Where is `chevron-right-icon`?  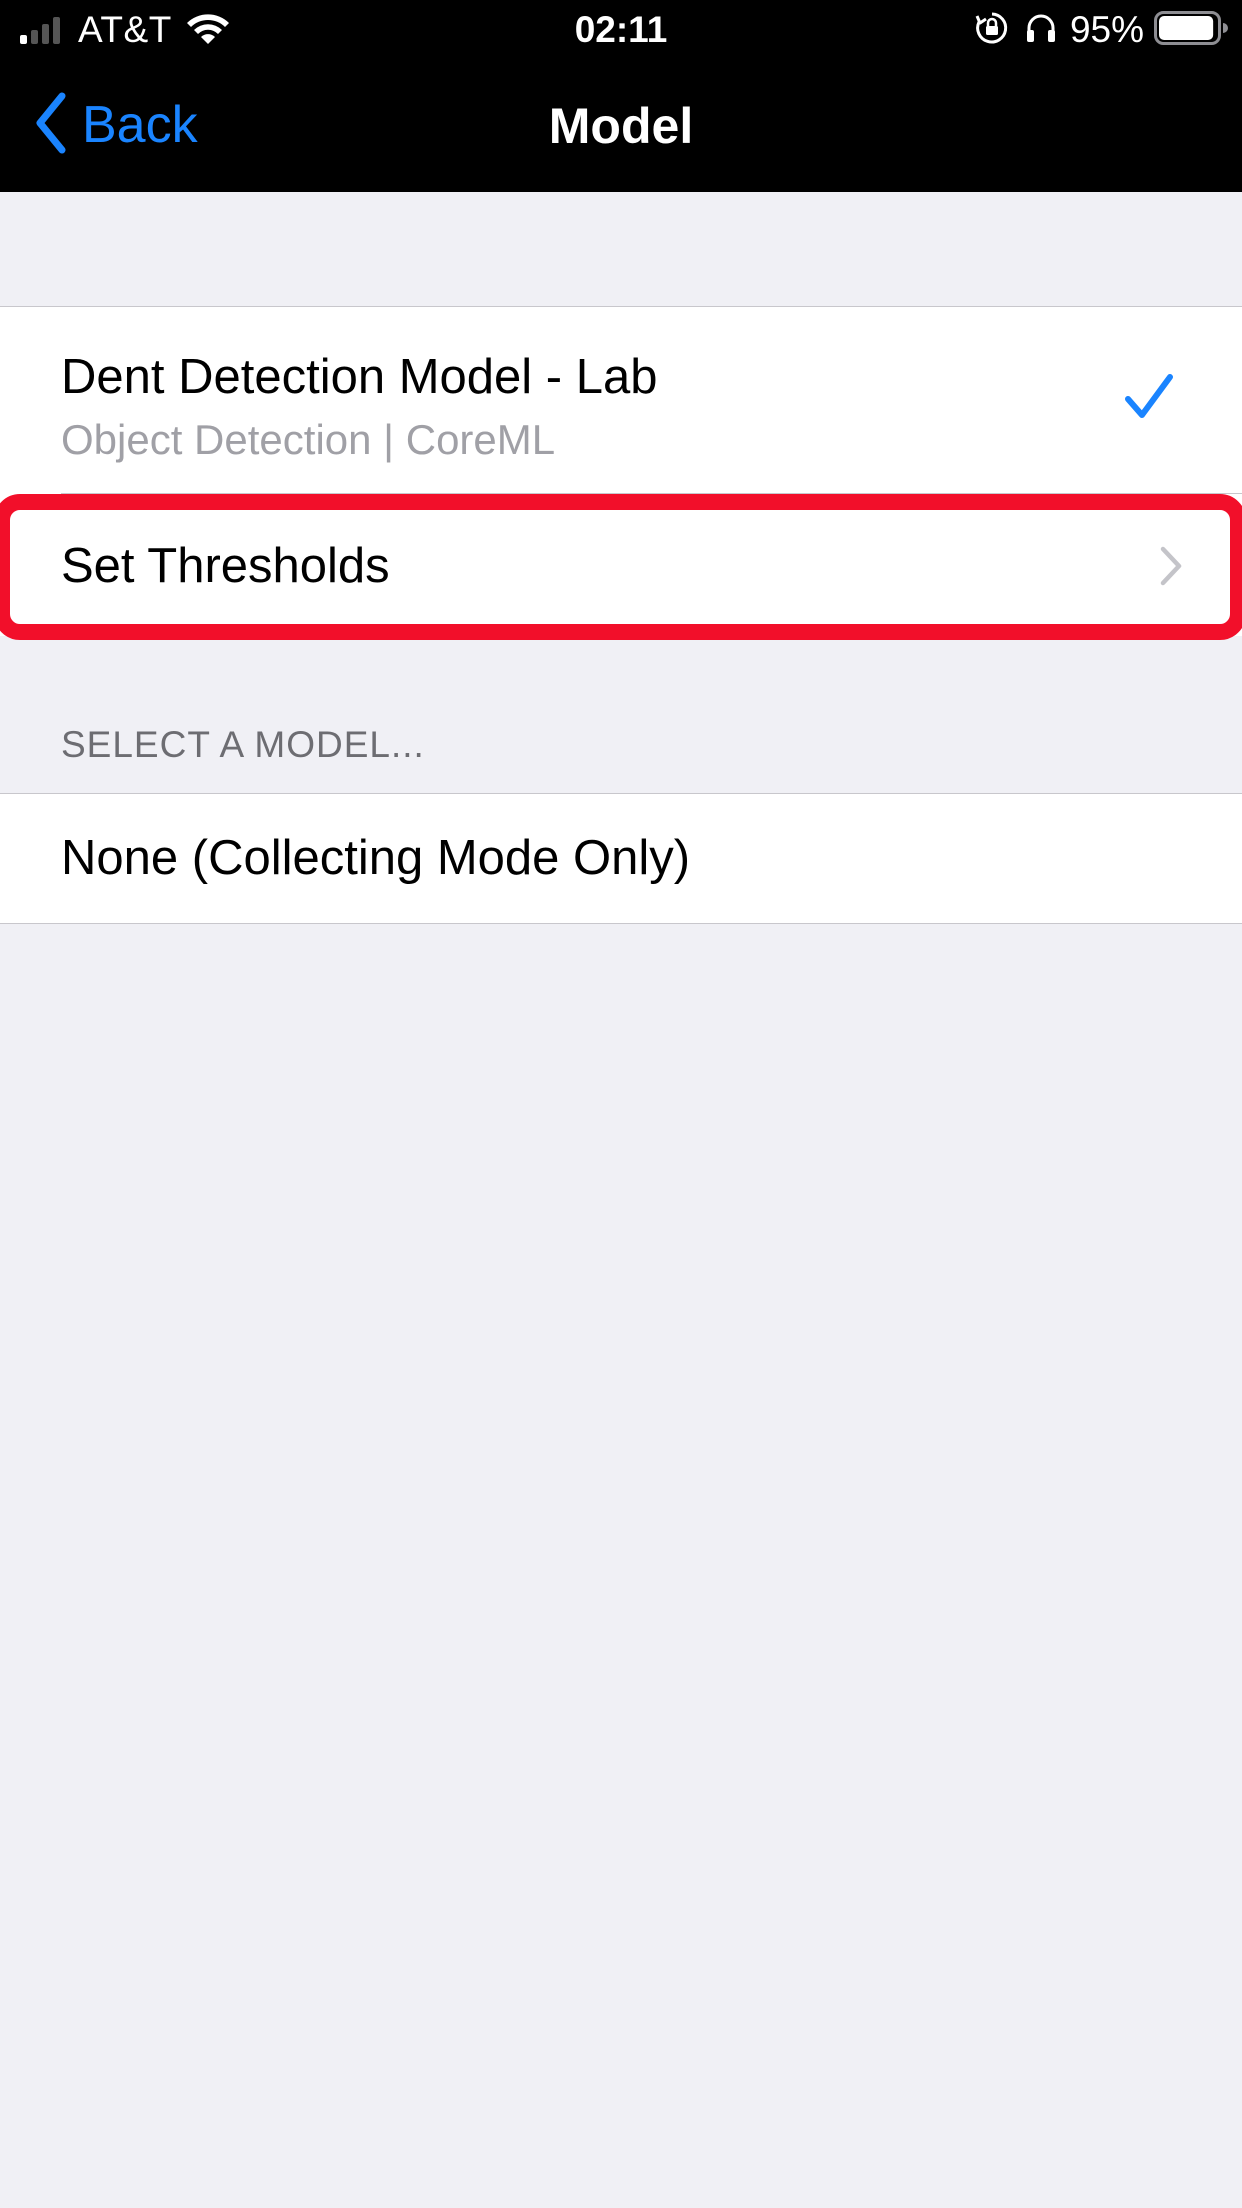 chevron-right-icon is located at coordinates (1171, 568).